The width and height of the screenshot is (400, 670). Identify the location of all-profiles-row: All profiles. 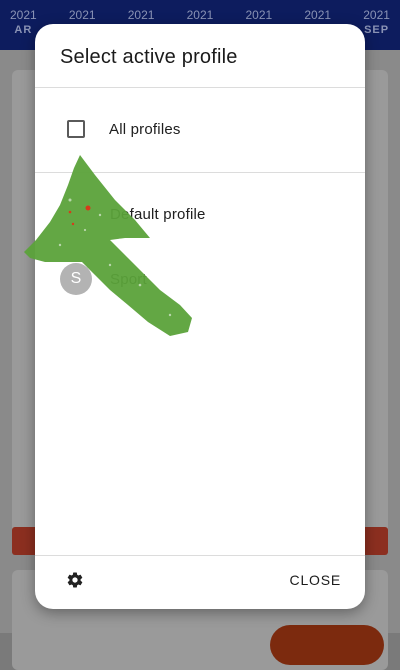
(200, 129).